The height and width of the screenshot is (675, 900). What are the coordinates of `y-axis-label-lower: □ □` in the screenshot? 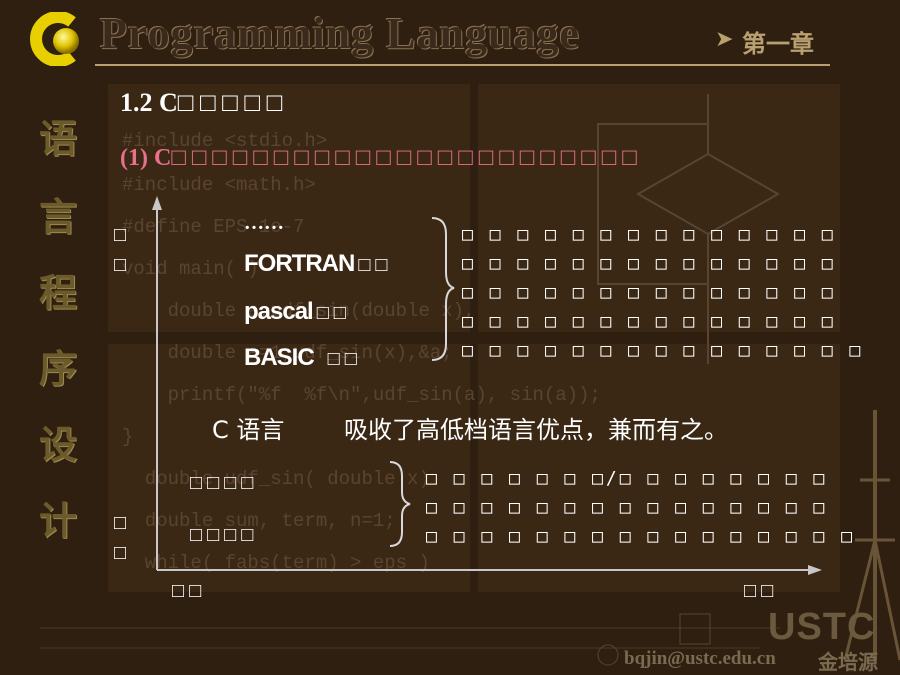 It's located at (120, 538).